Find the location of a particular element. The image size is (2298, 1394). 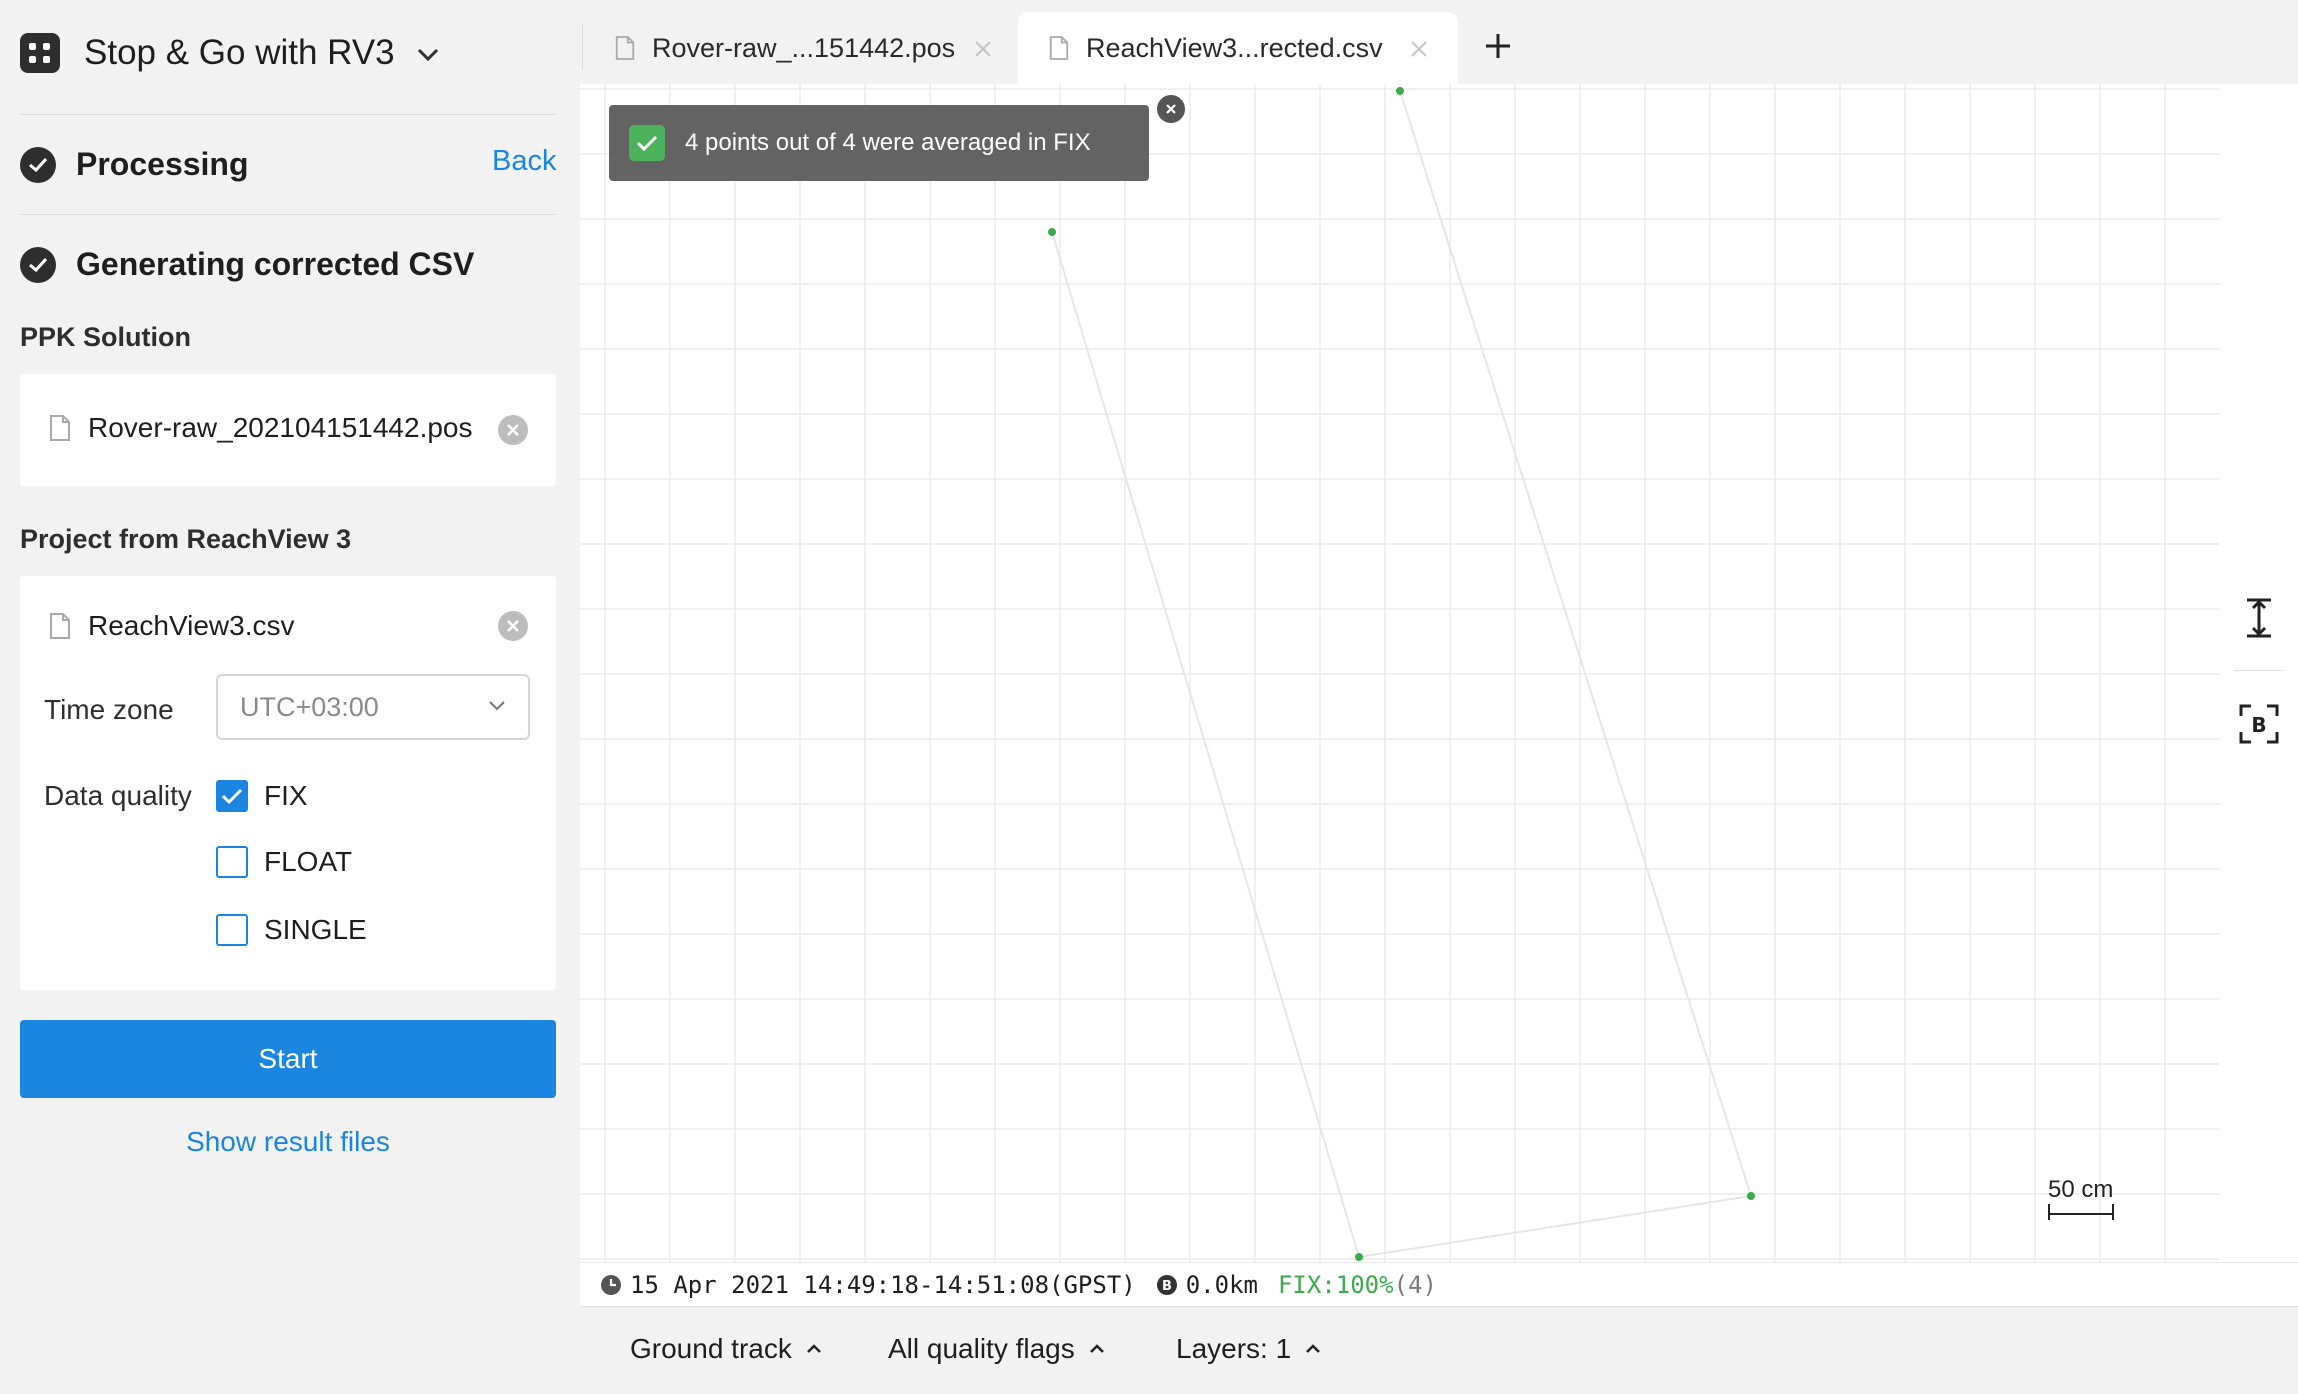

timezone-label: Time zone is located at coordinates (109, 709).